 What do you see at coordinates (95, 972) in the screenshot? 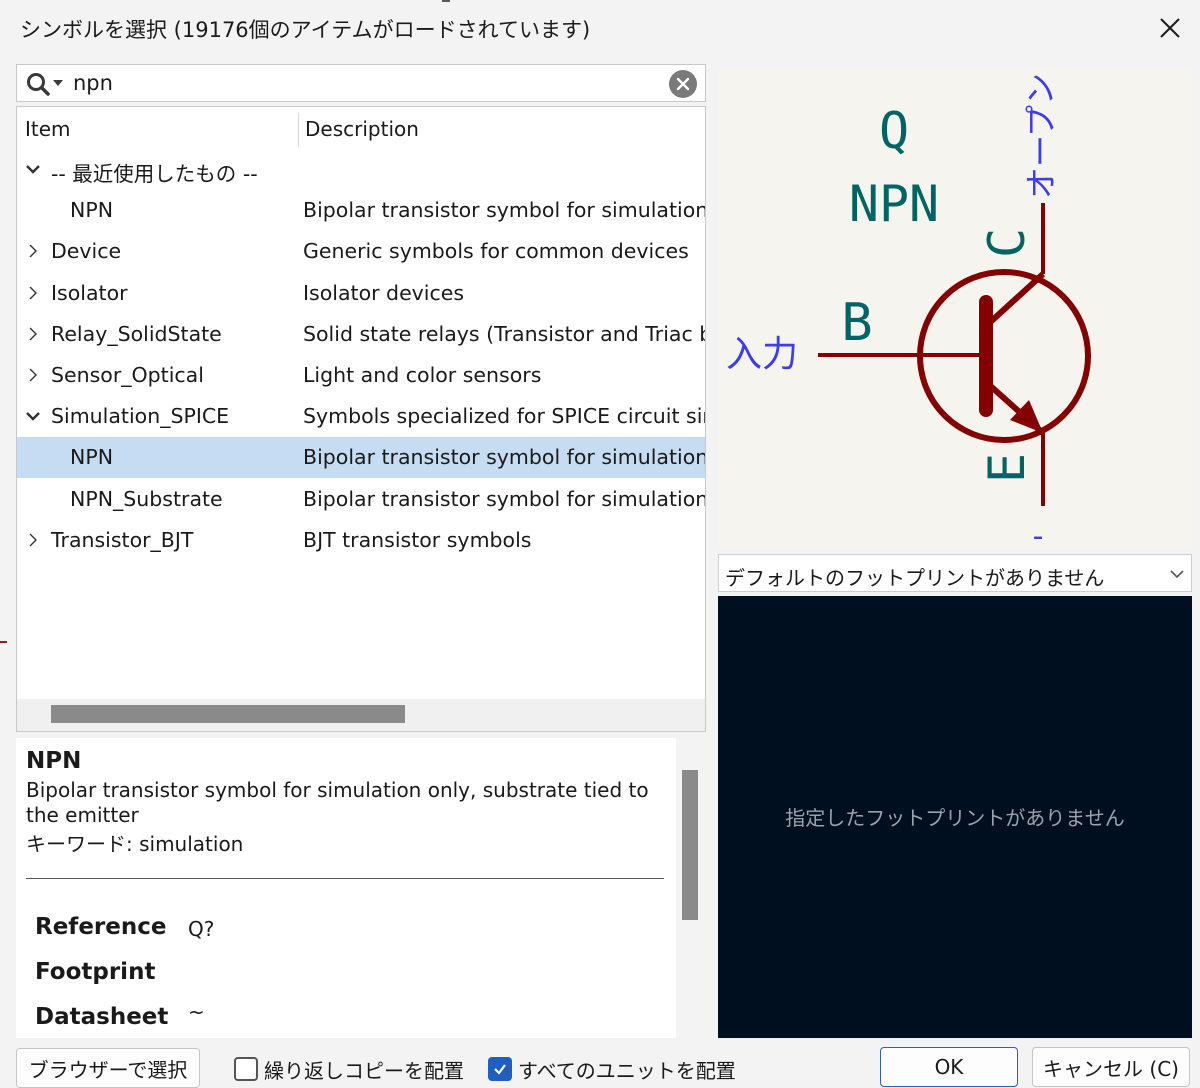
I see `field-label-footprint: Footprint` at bounding box center [95, 972].